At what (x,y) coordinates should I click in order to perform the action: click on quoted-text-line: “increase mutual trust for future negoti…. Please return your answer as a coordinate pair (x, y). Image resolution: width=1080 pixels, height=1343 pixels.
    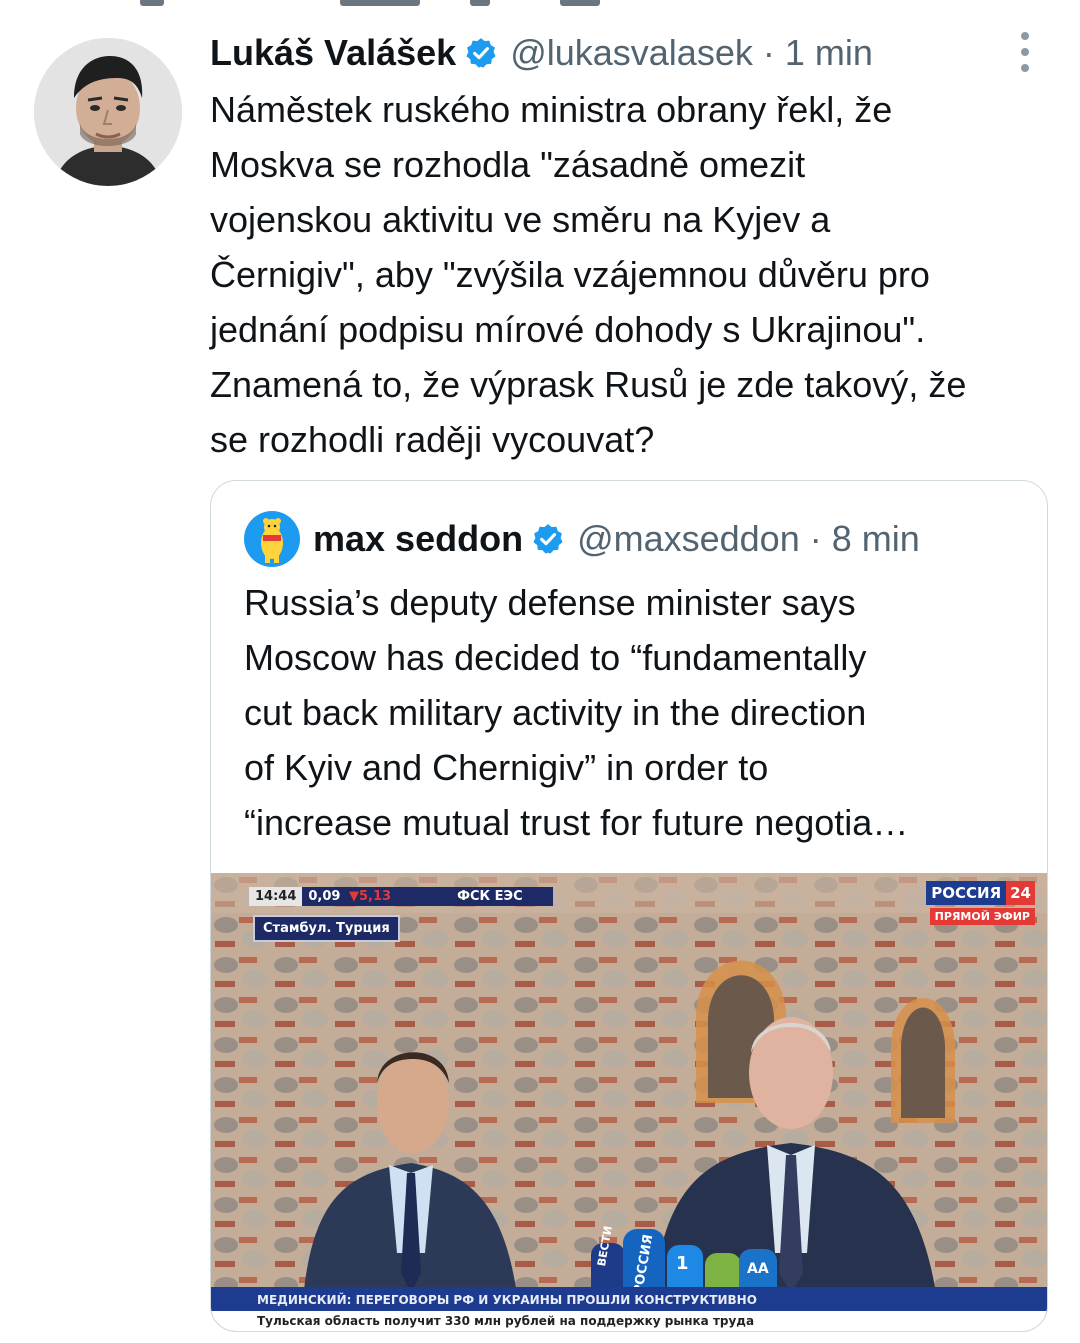
    Looking at the image, I should click on (576, 822).